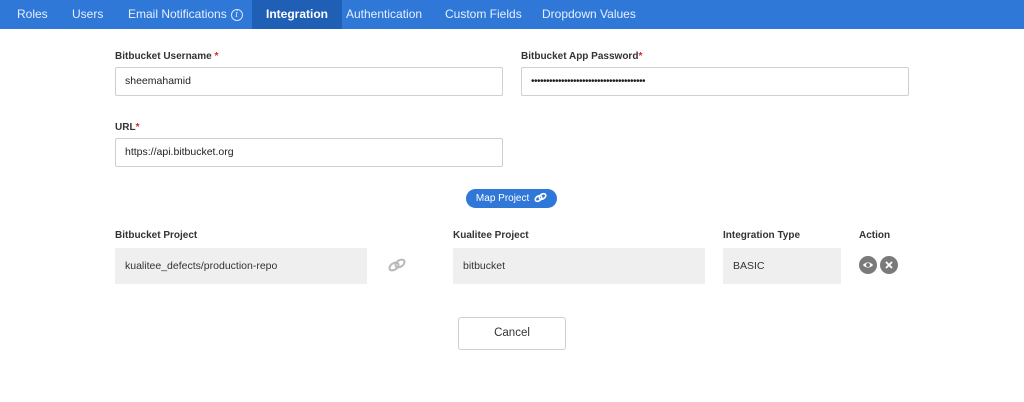  I want to click on view-button, so click(868, 265).